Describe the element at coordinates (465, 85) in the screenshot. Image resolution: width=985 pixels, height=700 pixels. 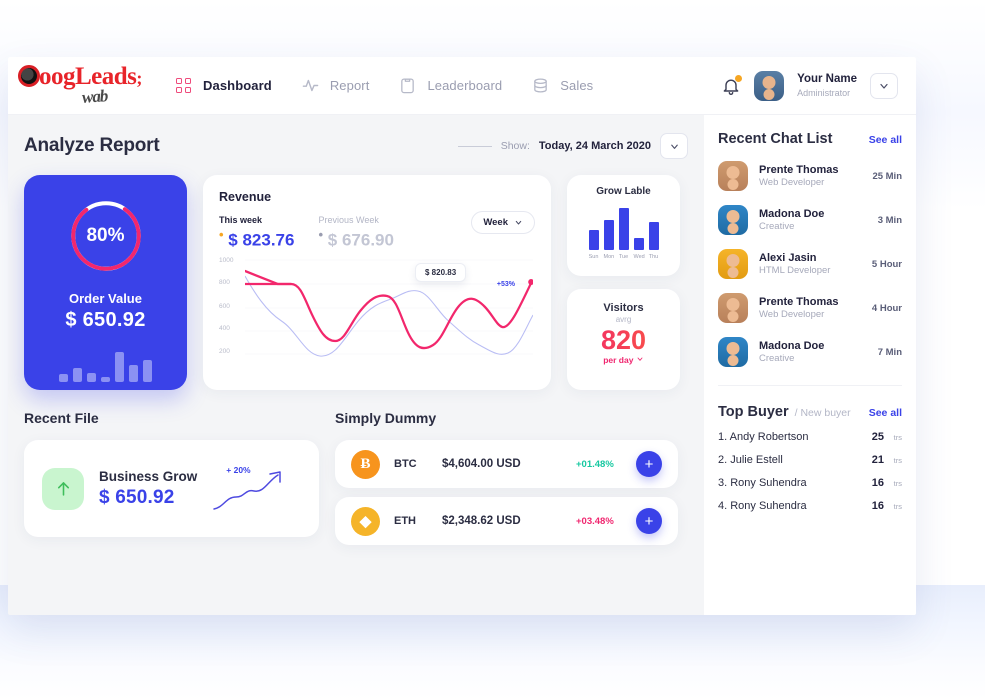
I see `nav-label-leaderboard: Leaderboard` at that location.